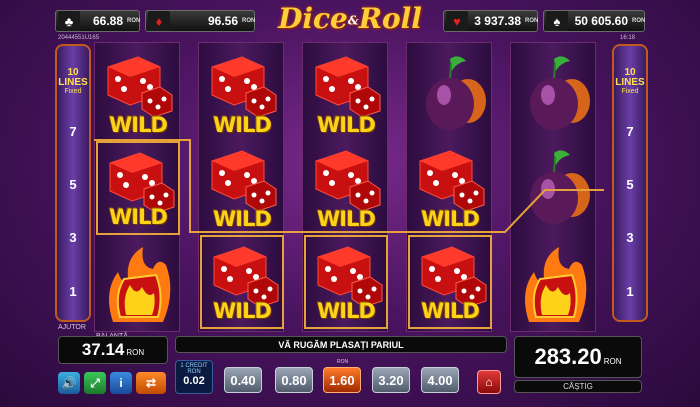 The height and width of the screenshot is (407, 700). I want to click on sound-button: 🔊, so click(69, 383).